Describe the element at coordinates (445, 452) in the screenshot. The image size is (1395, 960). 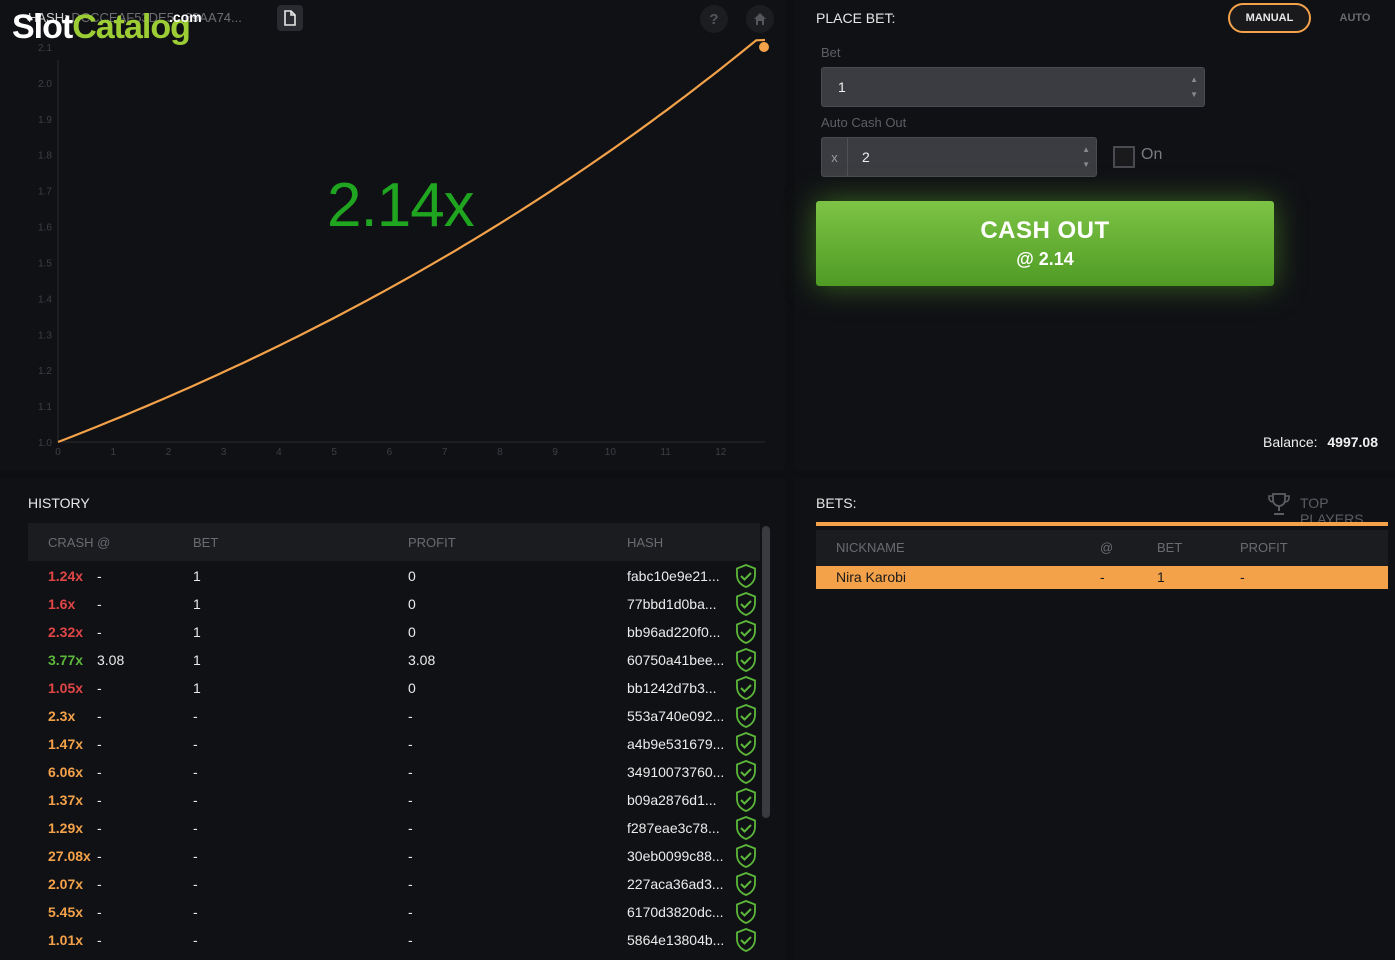
I see `x-tick-label: 7` at that location.